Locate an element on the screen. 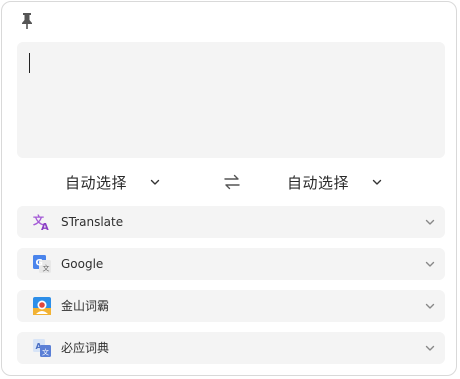 The image size is (460, 379). source-language-select: 自动选择 is located at coordinates (113, 182).